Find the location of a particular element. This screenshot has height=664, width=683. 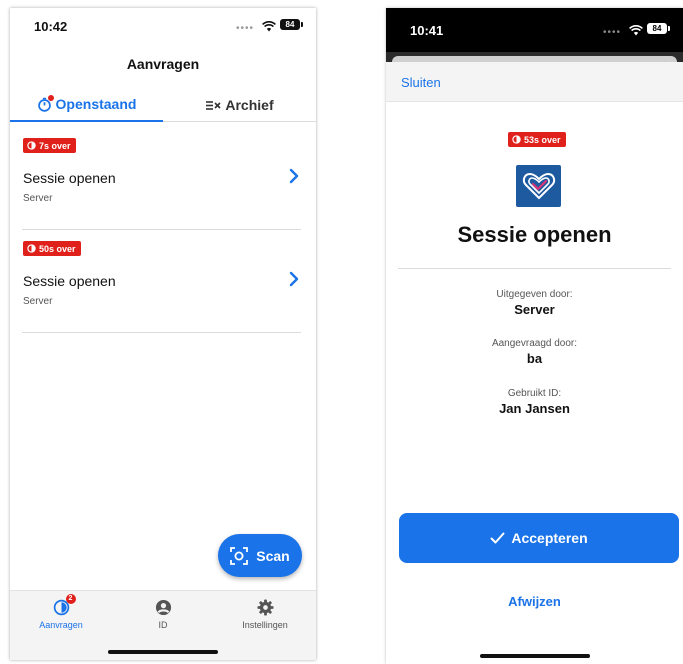

reject-button: Afwijzen is located at coordinates (534, 601).